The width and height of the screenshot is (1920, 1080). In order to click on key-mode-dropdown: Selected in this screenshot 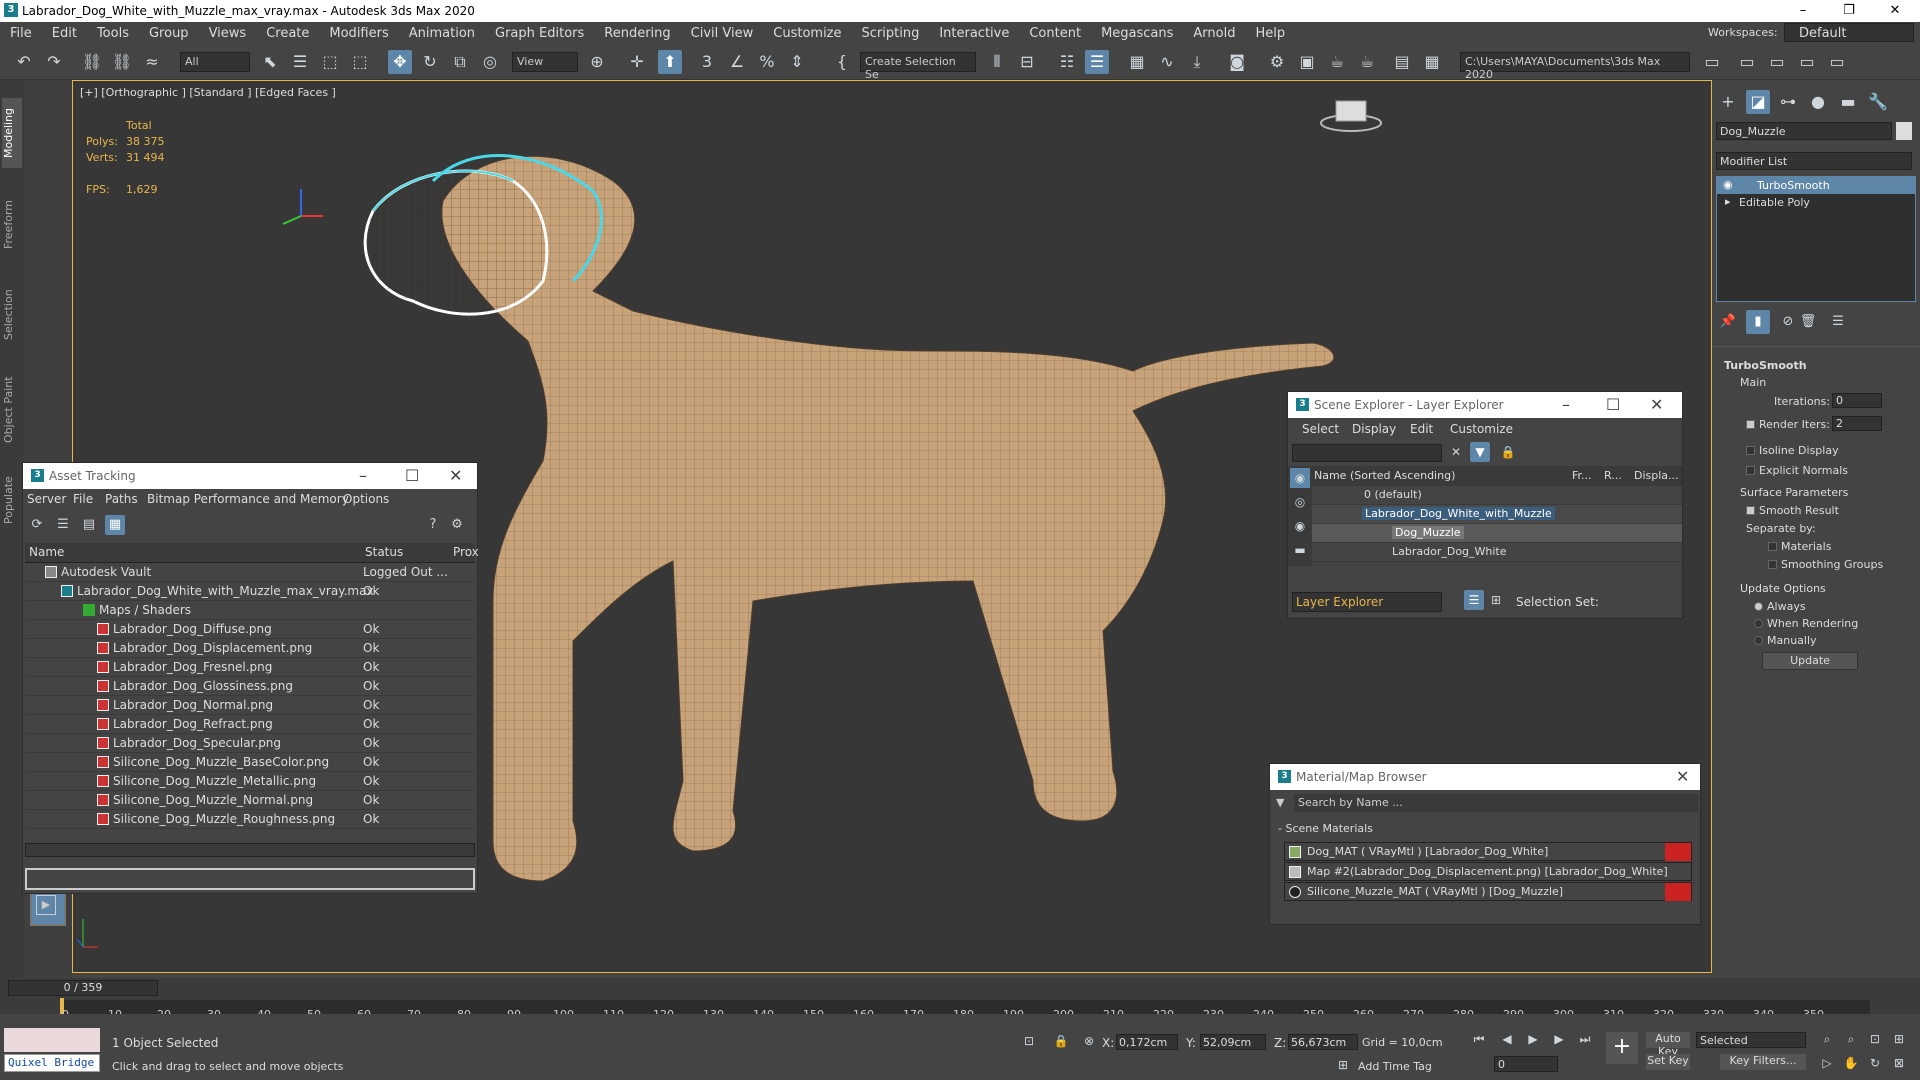, I will do `click(1751, 1040)`.